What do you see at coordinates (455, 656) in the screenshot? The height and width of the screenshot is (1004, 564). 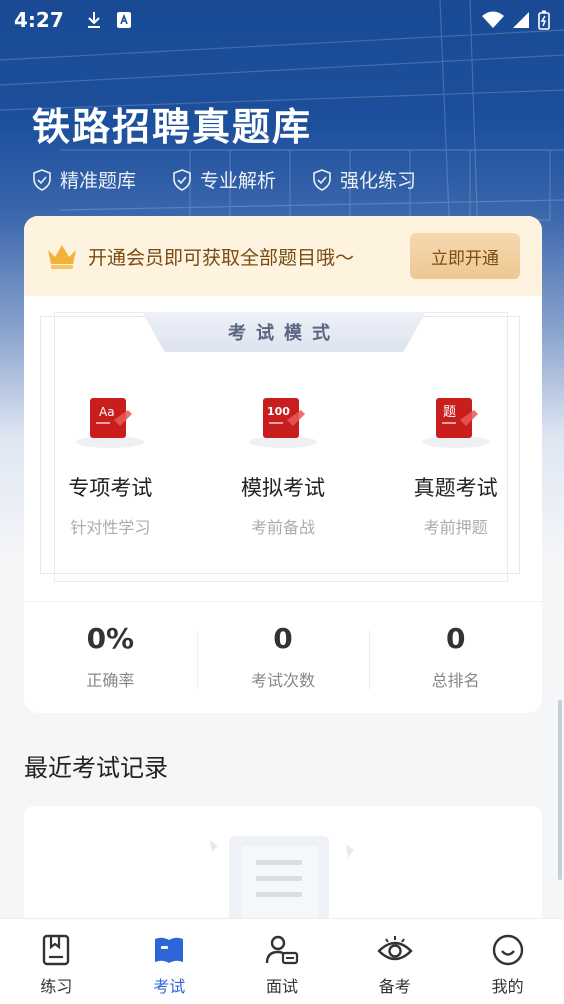 I see `stat-rank: 0 总排名` at bounding box center [455, 656].